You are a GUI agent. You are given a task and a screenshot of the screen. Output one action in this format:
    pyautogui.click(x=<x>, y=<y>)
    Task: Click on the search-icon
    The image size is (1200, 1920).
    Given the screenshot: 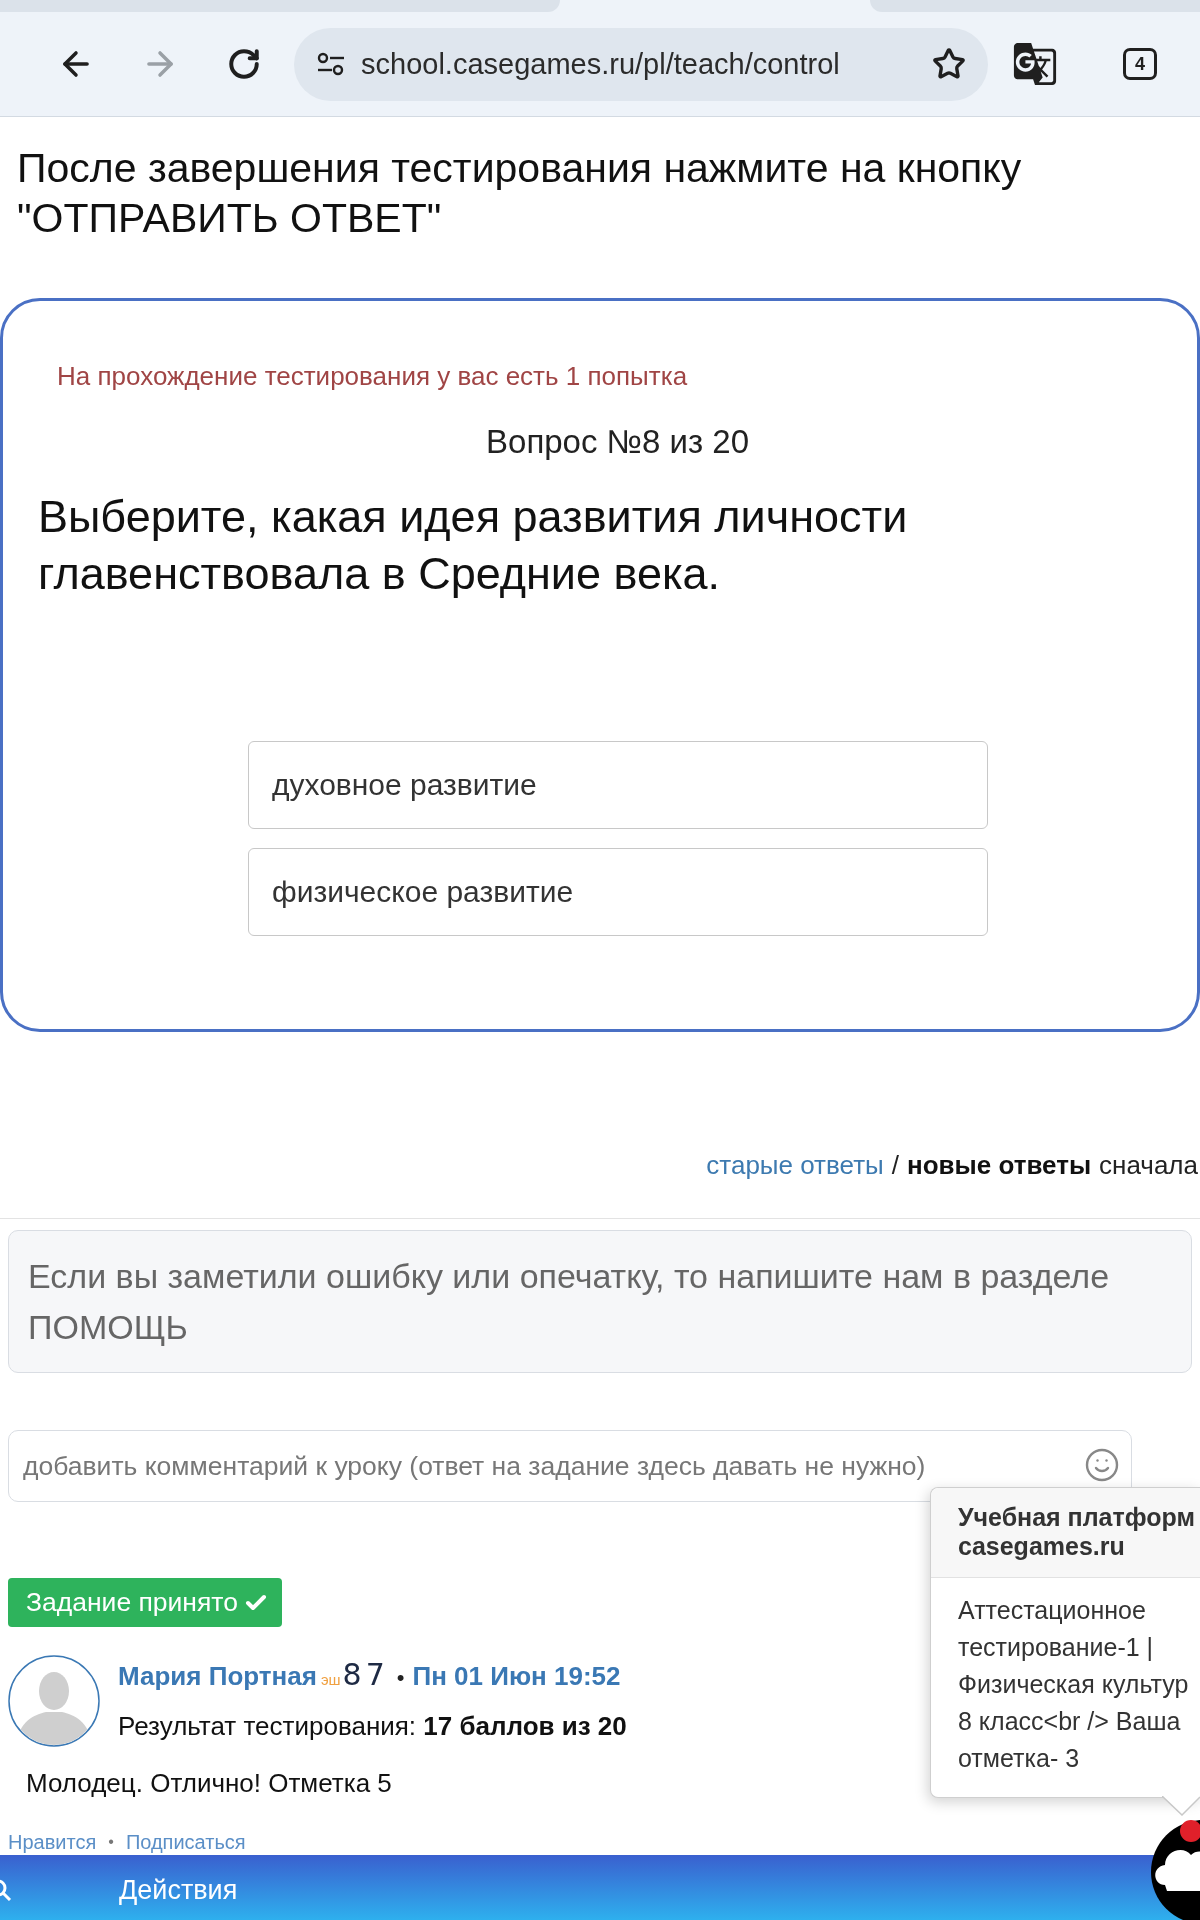 What is the action you would take?
    pyautogui.click(x=6, y=1890)
    